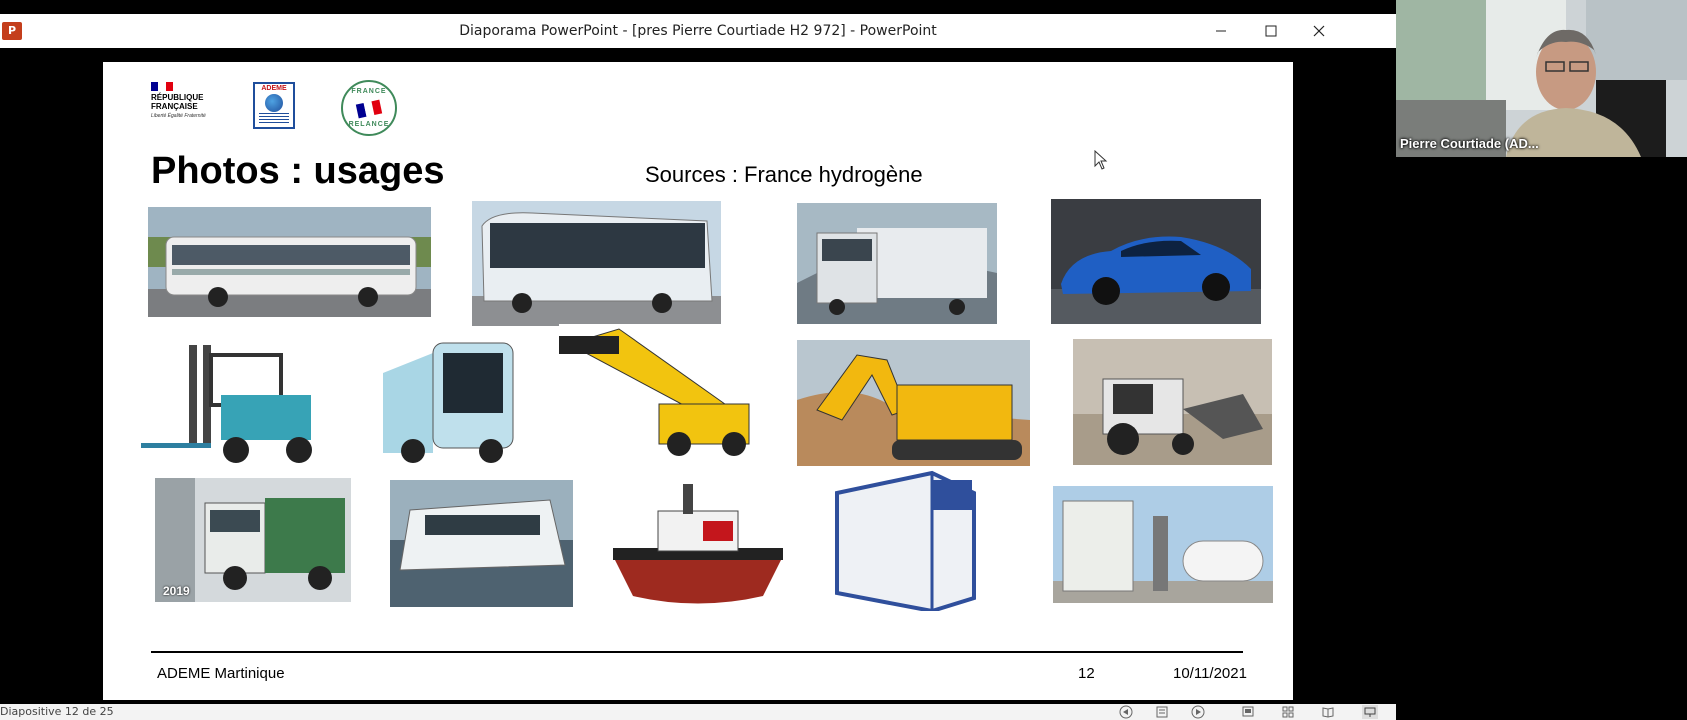 This screenshot has width=1687, height=720. Describe the element at coordinates (481, 543) in the screenshot. I see `photo-hydrogen-boat` at that location.